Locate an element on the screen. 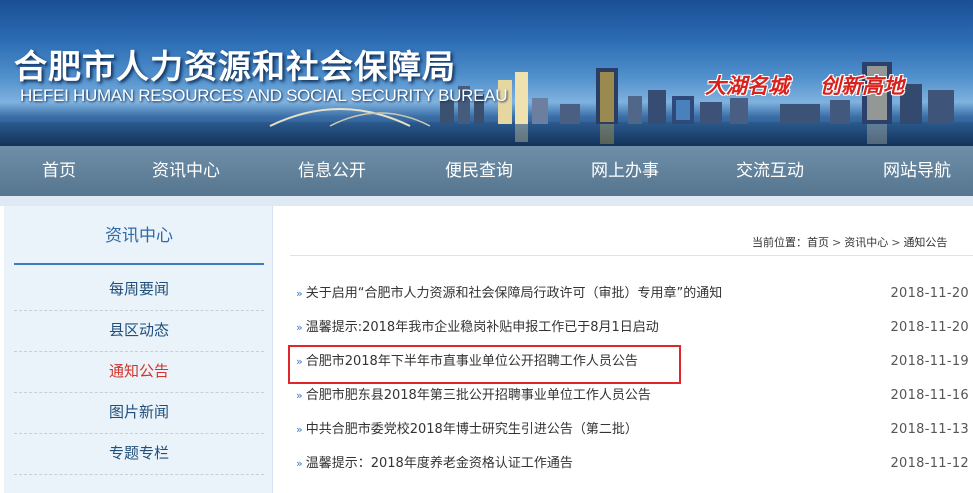  nav-item-home: 首页 is located at coordinates (59, 171).